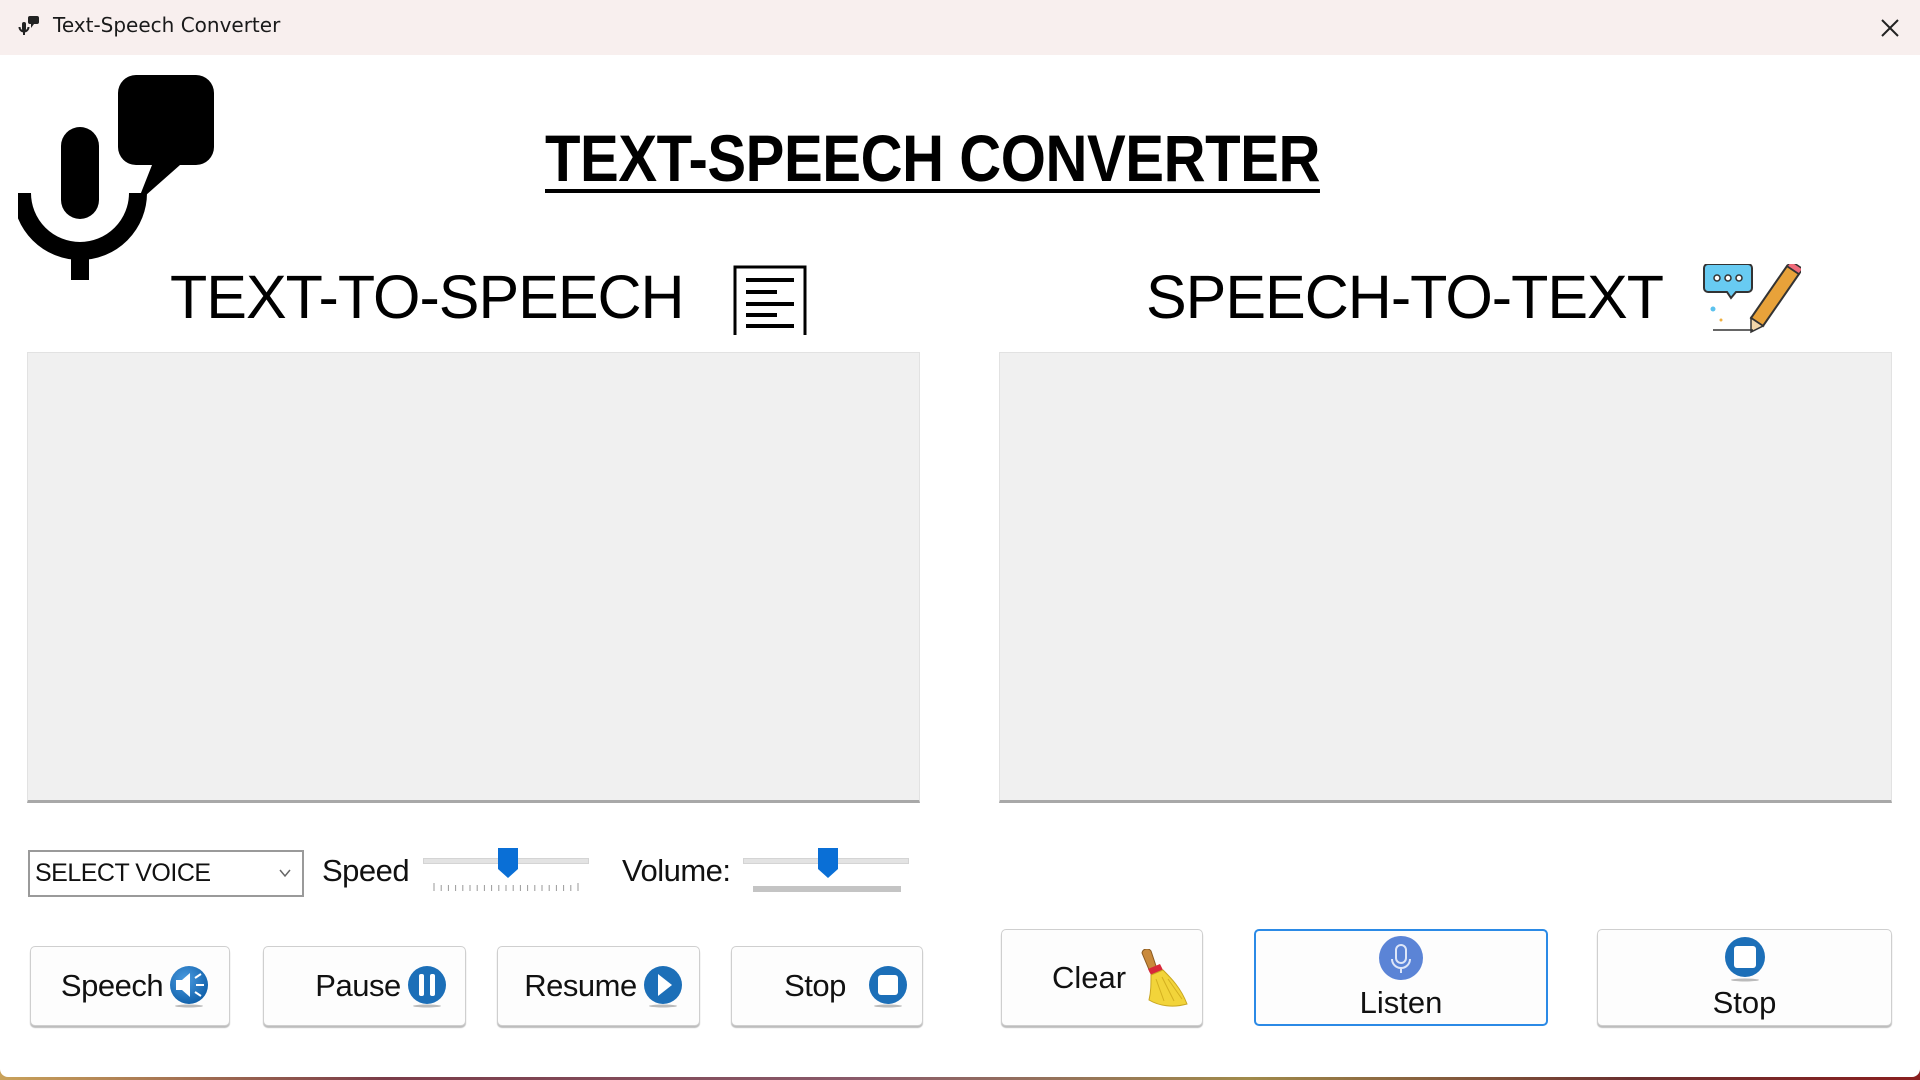 This screenshot has width=1920, height=1080. What do you see at coordinates (189, 987) in the screenshot?
I see `speaker-icon` at bounding box center [189, 987].